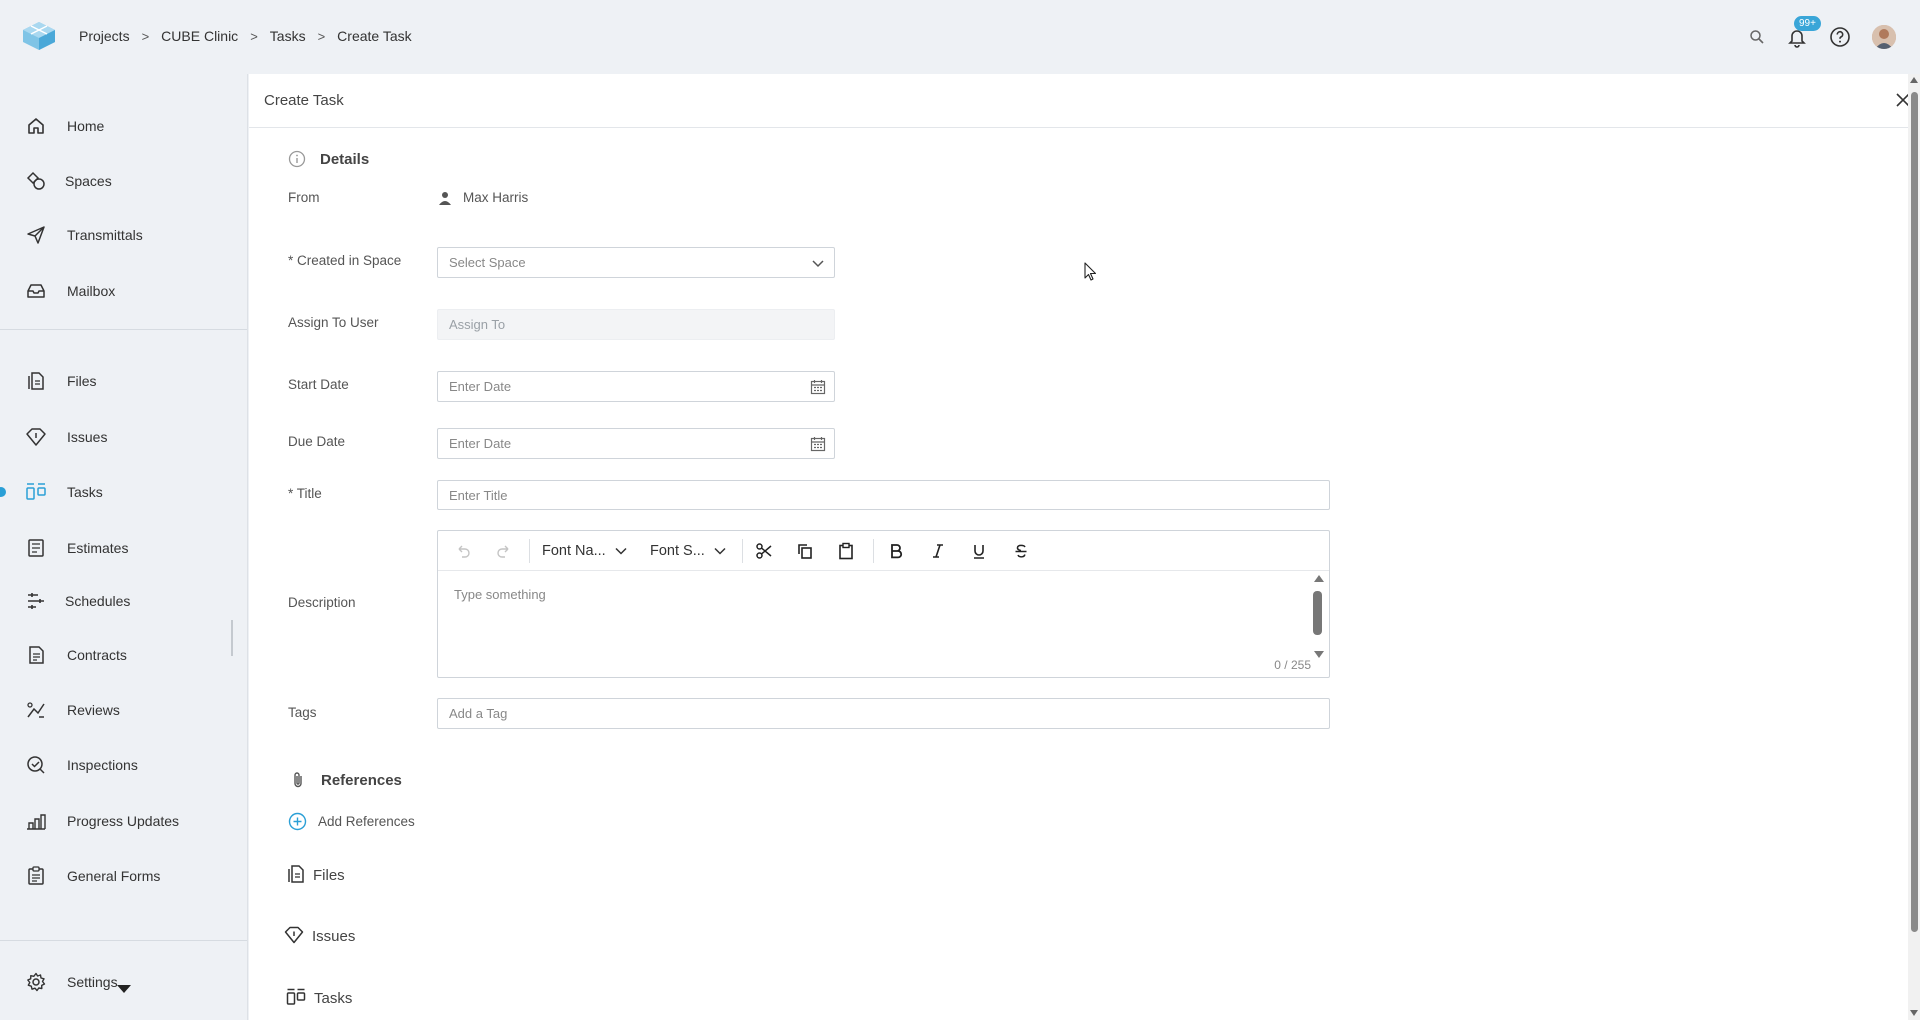 The height and width of the screenshot is (1020, 1920). I want to click on copy-button, so click(805, 551).